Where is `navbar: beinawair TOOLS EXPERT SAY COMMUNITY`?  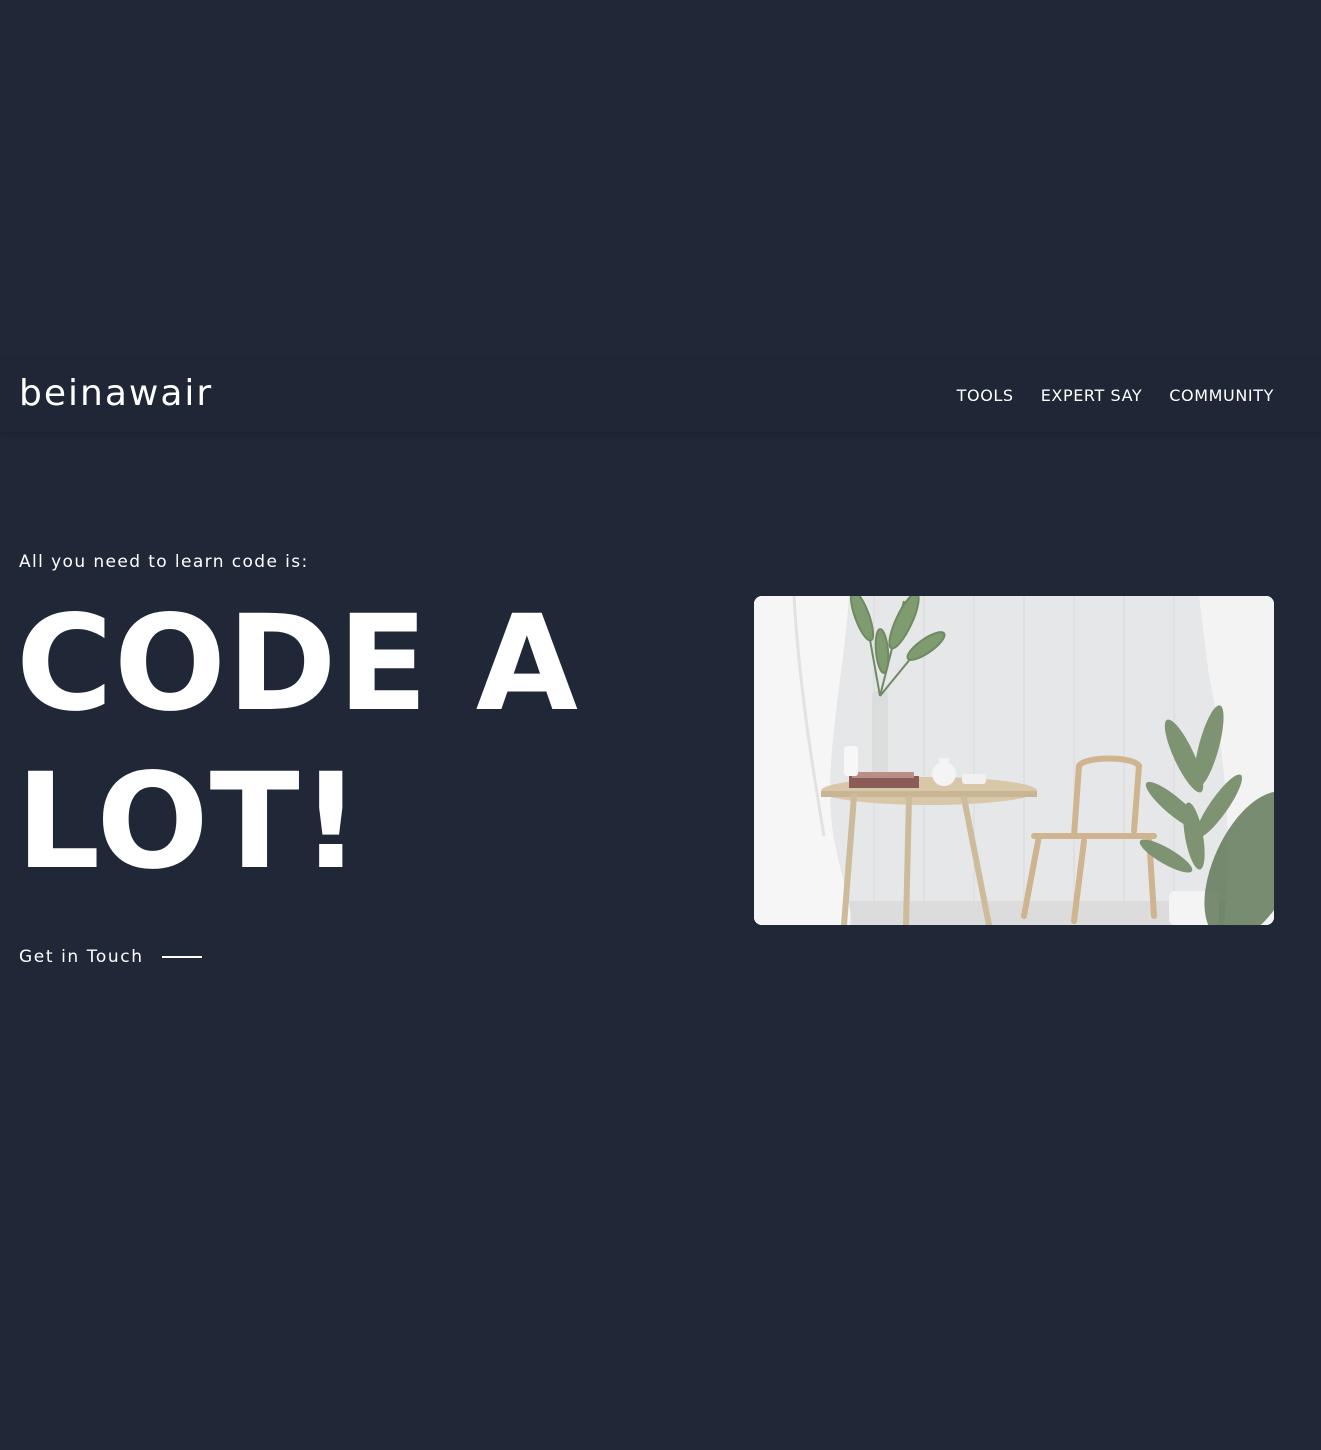
navbar: beinawair TOOLS EXPERT SAY COMMUNITY is located at coordinates (660, 395).